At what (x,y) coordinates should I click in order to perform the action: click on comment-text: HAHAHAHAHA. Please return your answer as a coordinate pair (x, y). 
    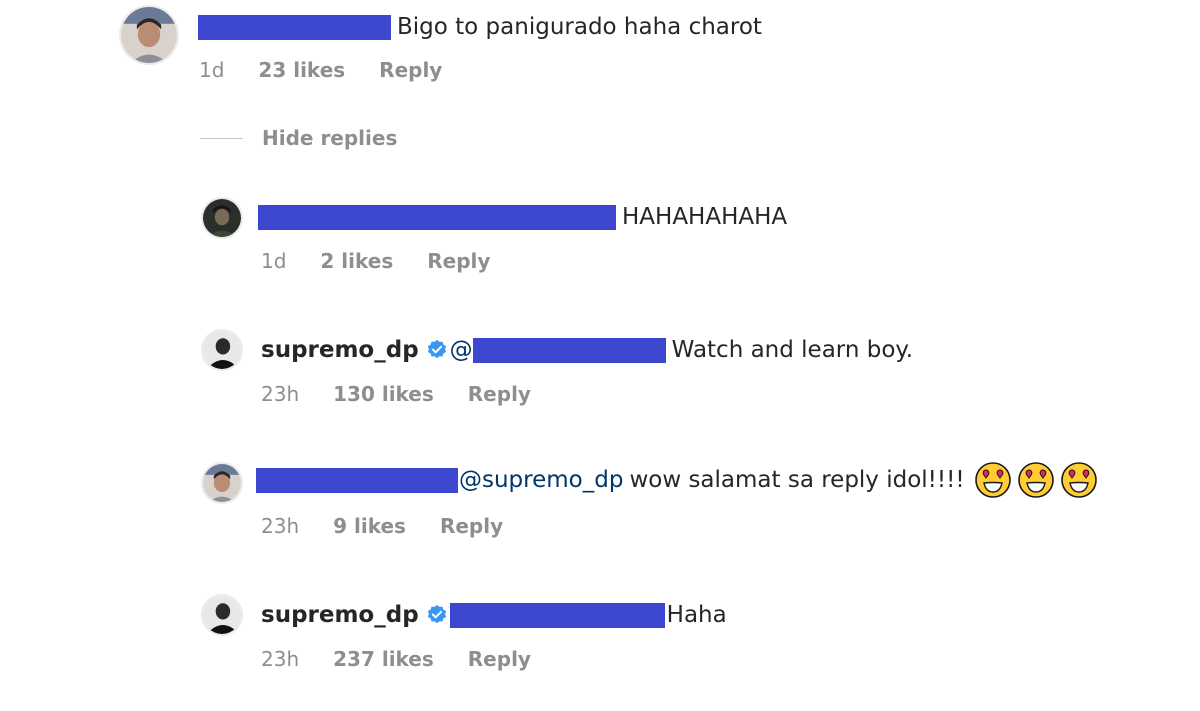
    Looking at the image, I should click on (705, 217).